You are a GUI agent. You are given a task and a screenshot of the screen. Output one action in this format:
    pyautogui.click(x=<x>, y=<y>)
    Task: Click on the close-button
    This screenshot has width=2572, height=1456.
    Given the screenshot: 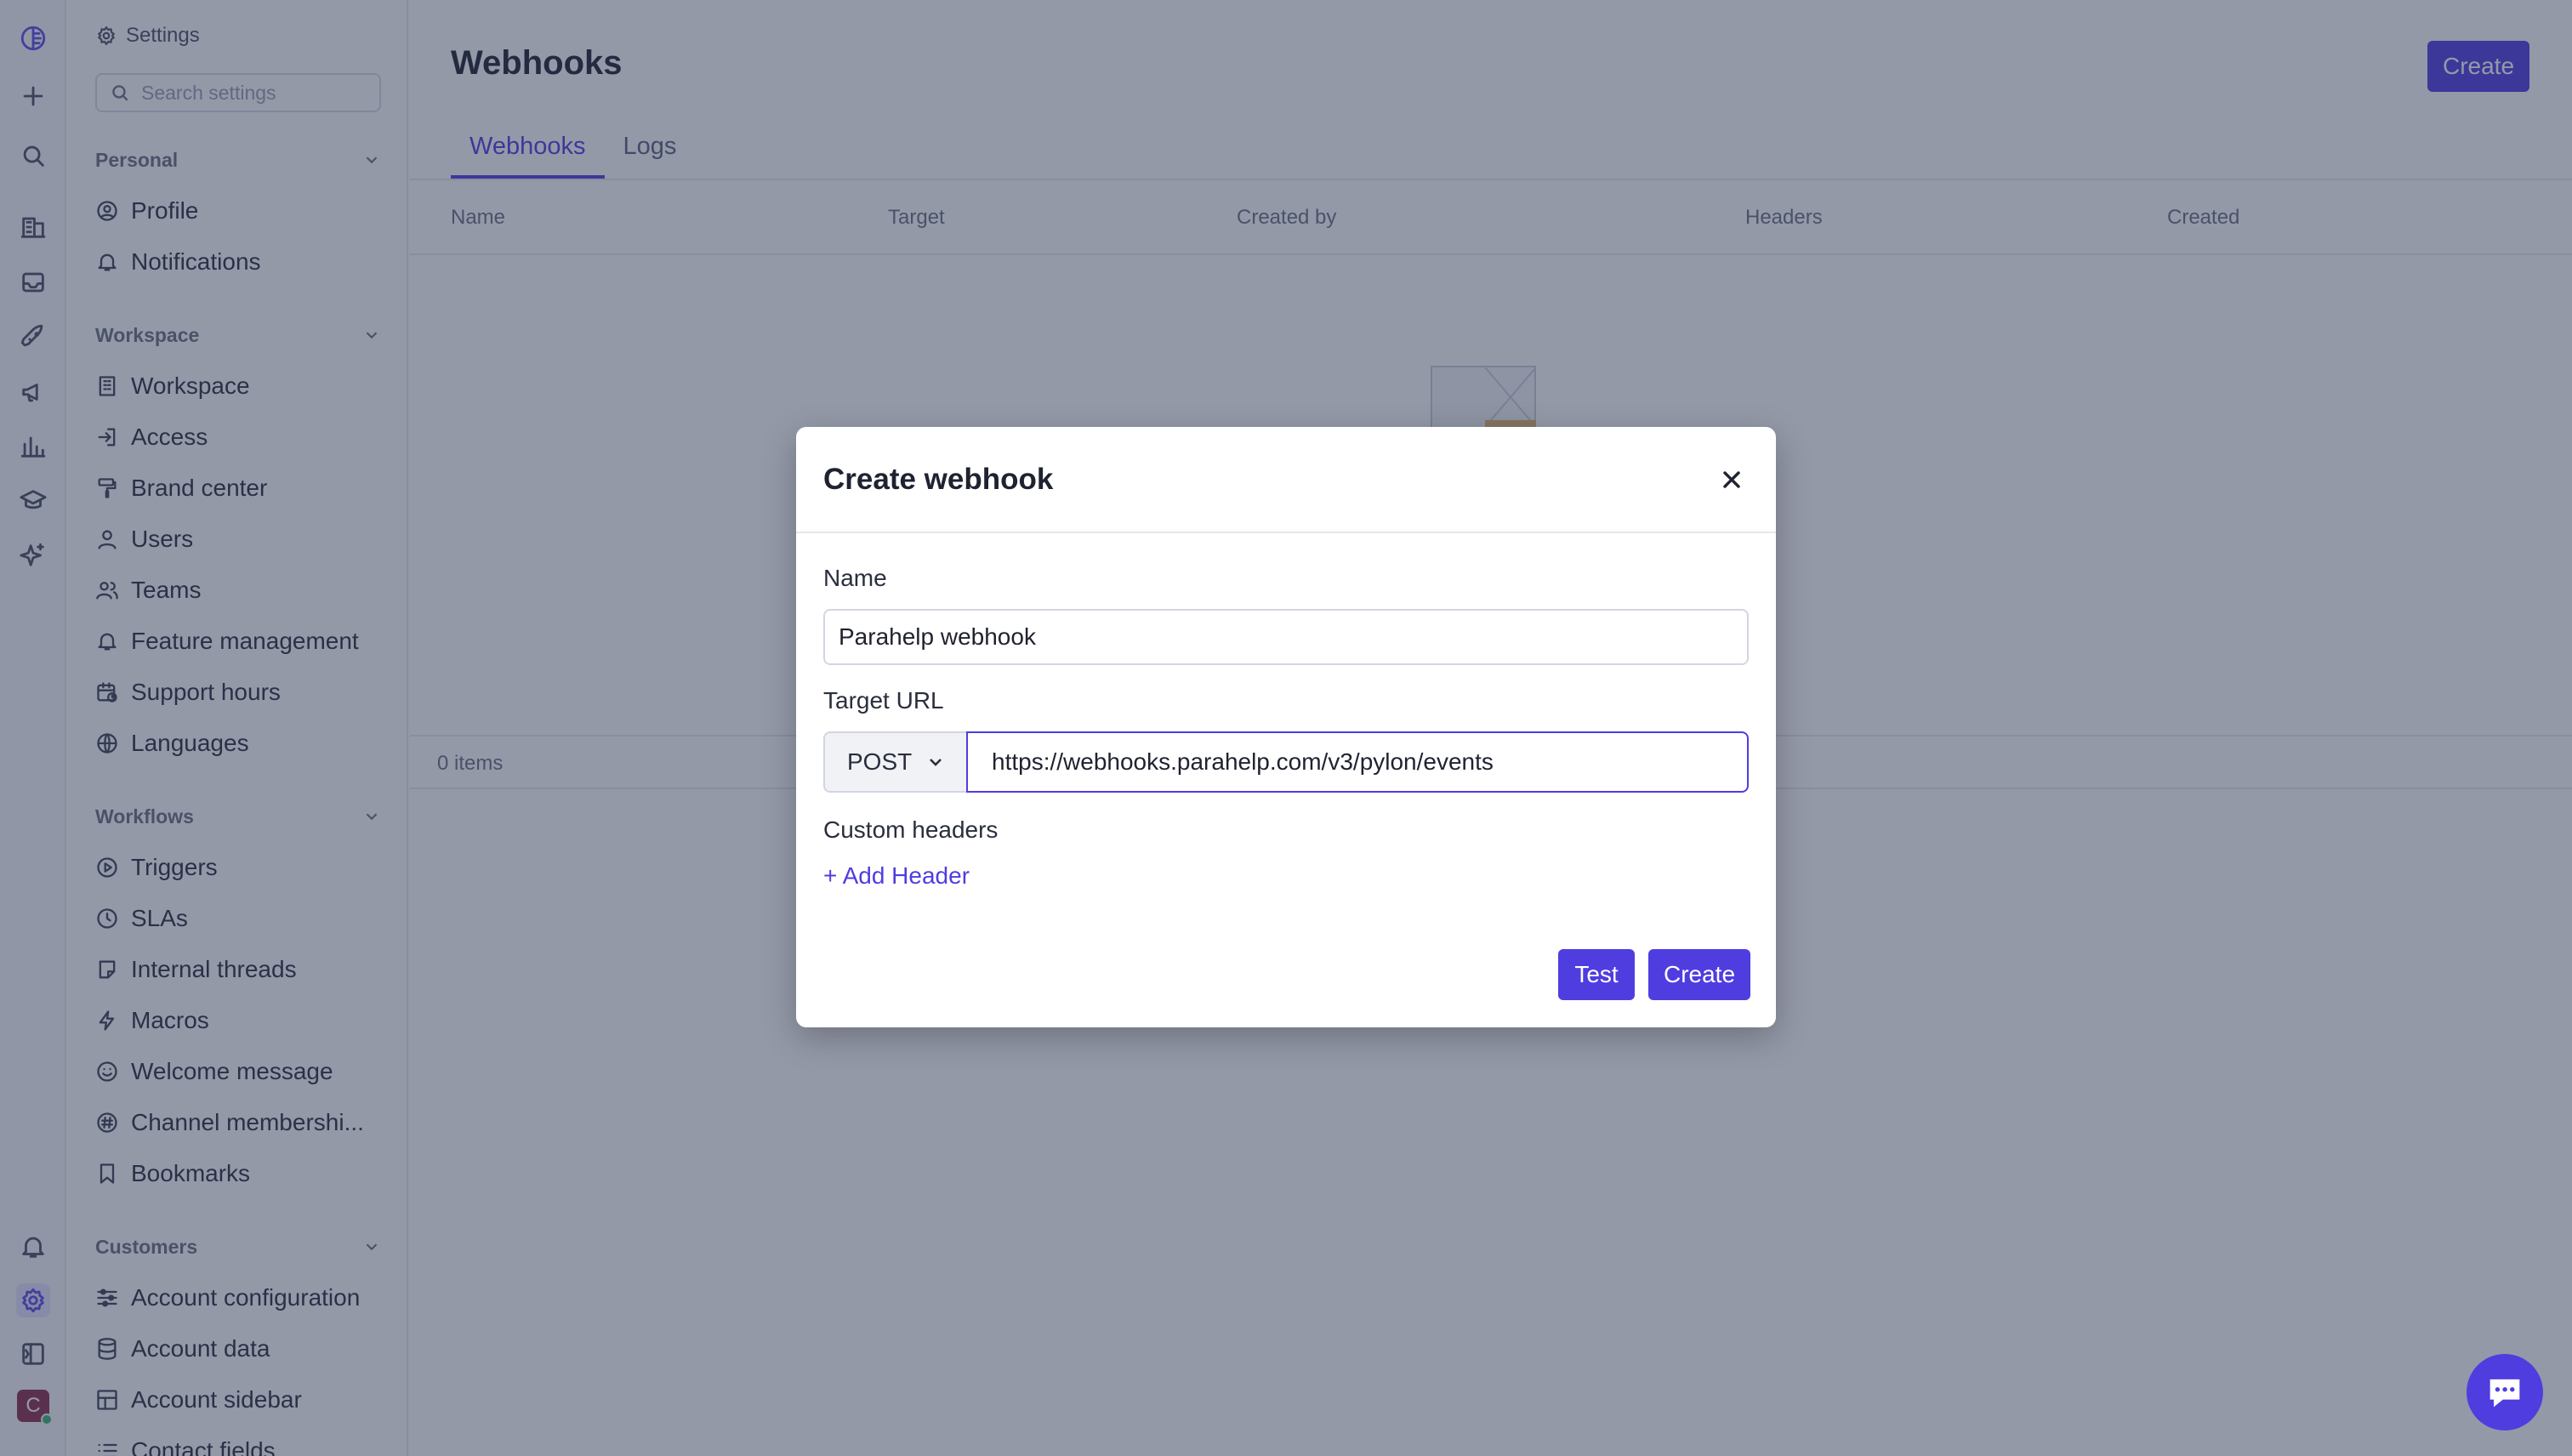 What is the action you would take?
    pyautogui.click(x=1732, y=480)
    